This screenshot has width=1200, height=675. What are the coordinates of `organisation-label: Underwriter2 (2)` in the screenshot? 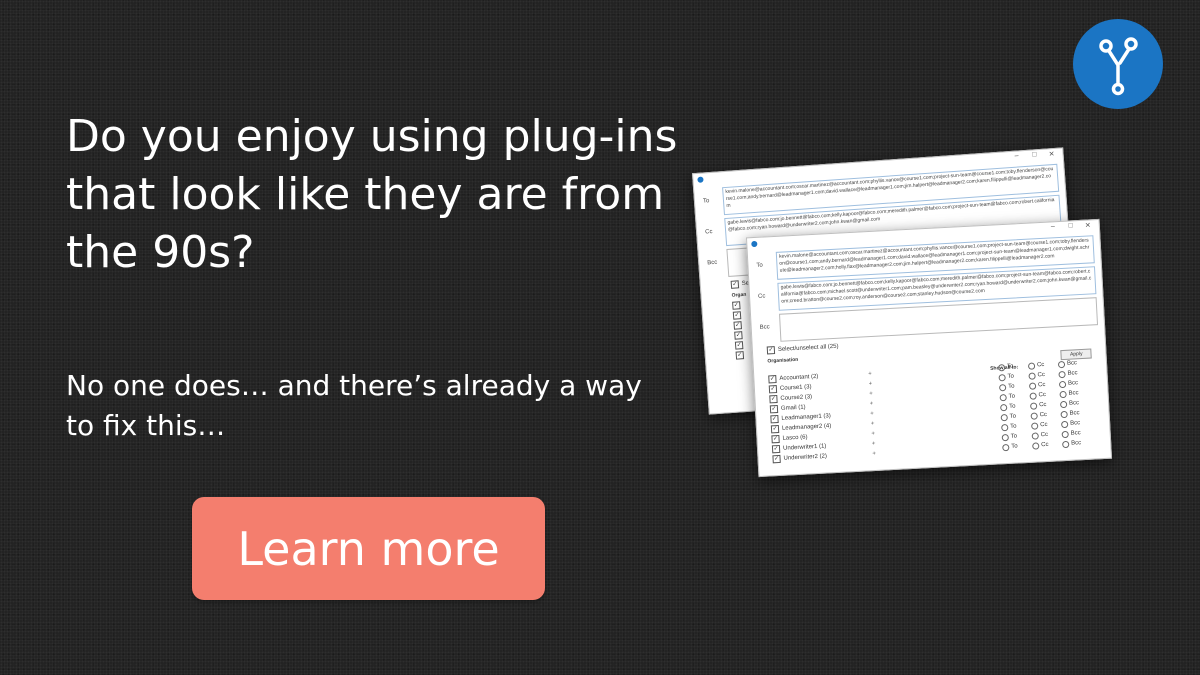 It's located at (805, 457).